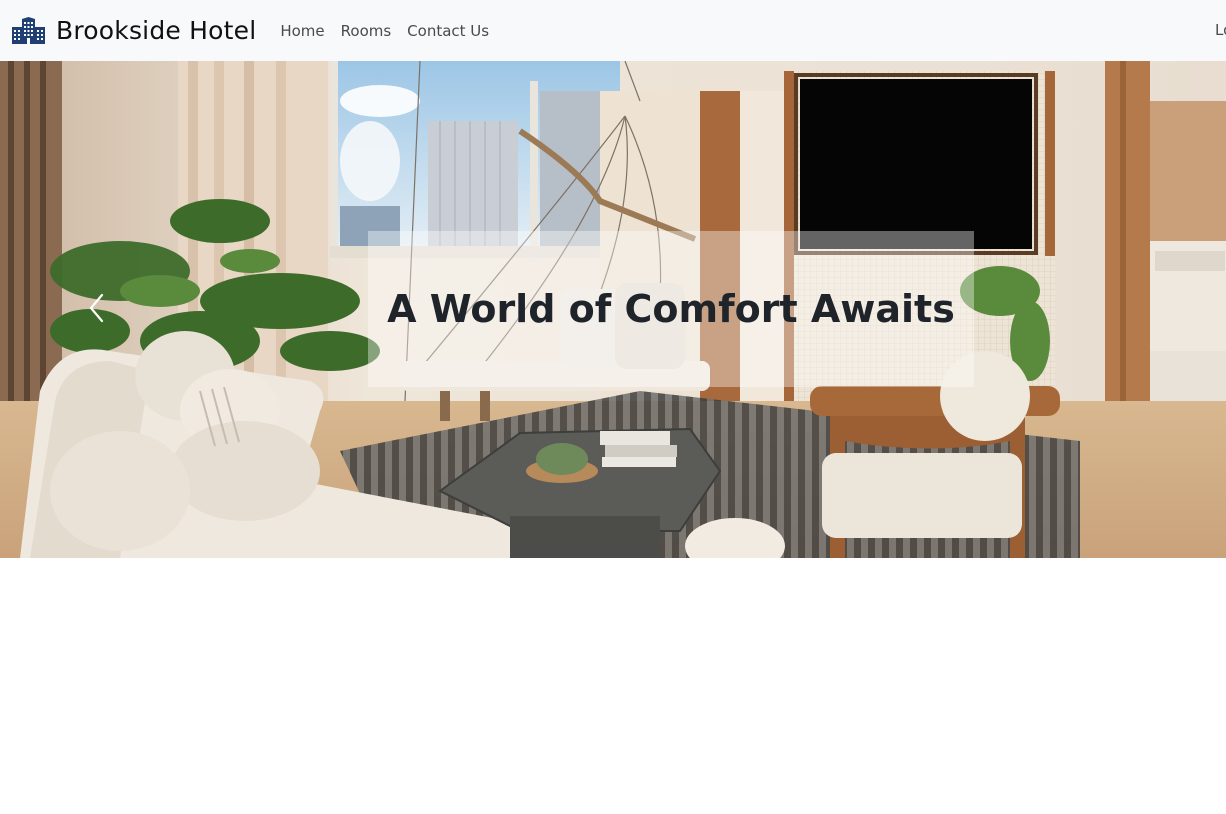 The image size is (1226, 814). I want to click on hero-caption-box: A World of Comfort Awaits, so click(671, 309).